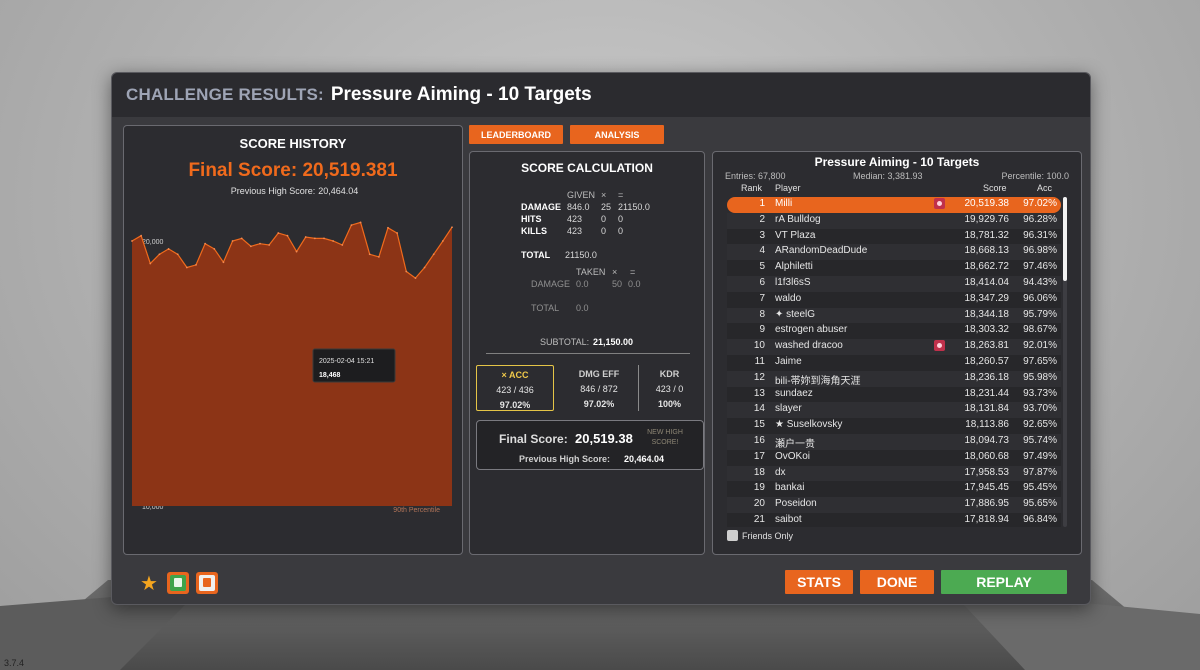  What do you see at coordinates (894, 426) in the screenshot?
I see `leaderboard-row: 15 ★ Suselkovsky 18,113.86 92.65%` at bounding box center [894, 426].